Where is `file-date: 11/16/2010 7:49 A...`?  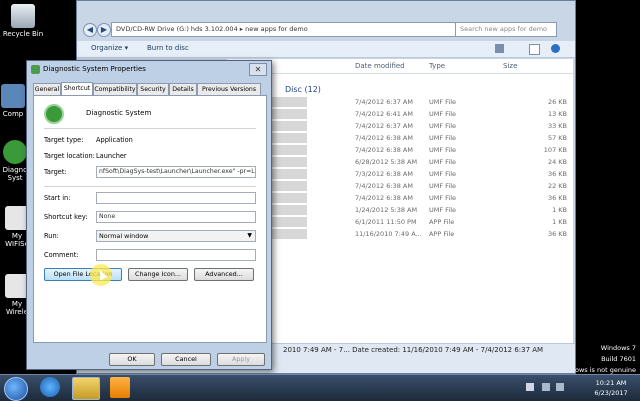 file-date: 11/16/2010 7:49 A... is located at coordinates (388, 234).